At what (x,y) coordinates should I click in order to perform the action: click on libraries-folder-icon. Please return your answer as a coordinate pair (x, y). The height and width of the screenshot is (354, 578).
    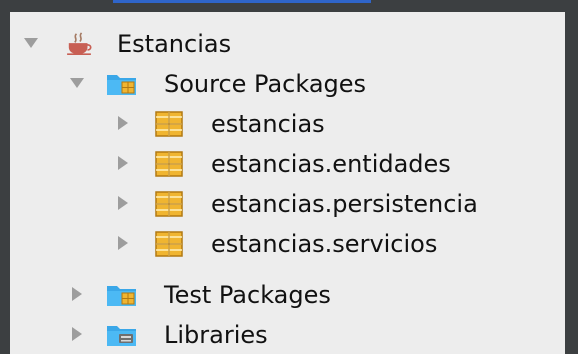
    Looking at the image, I should click on (122, 335).